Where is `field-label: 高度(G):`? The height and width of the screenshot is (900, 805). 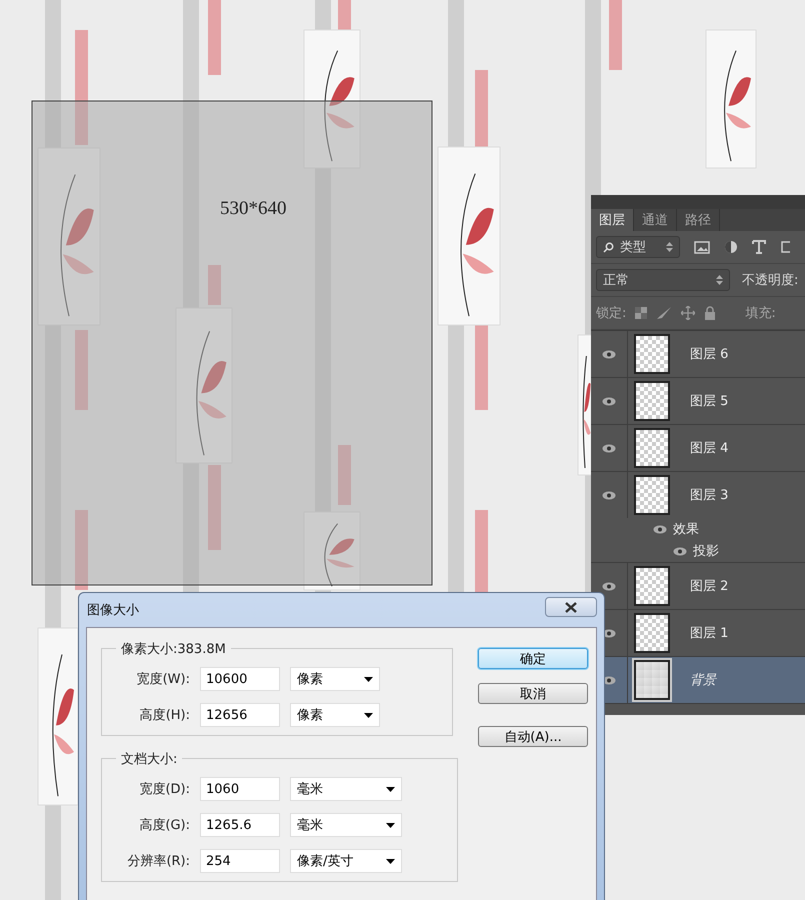 field-label: 高度(G): is located at coordinates (164, 825).